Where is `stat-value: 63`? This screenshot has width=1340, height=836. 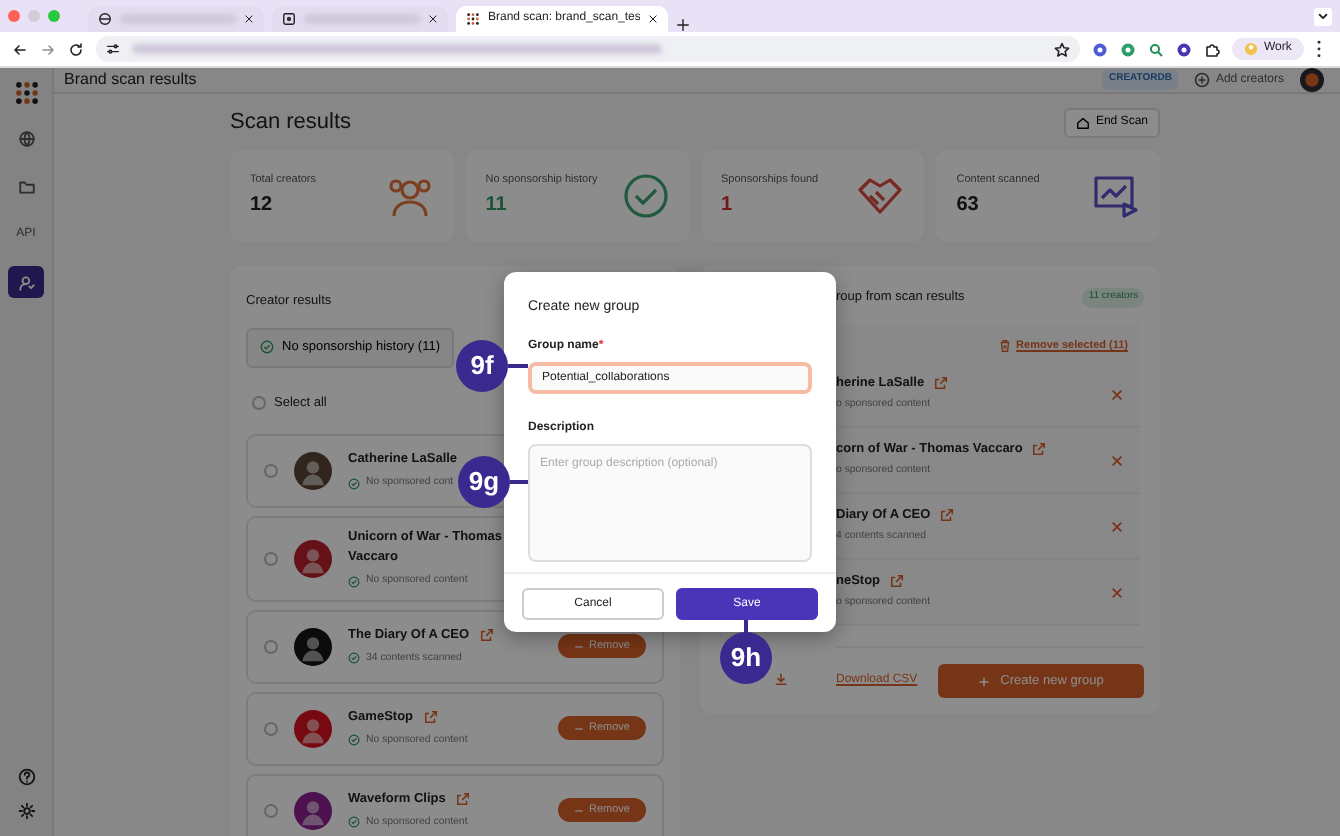
stat-value: 63 is located at coordinates (968, 205).